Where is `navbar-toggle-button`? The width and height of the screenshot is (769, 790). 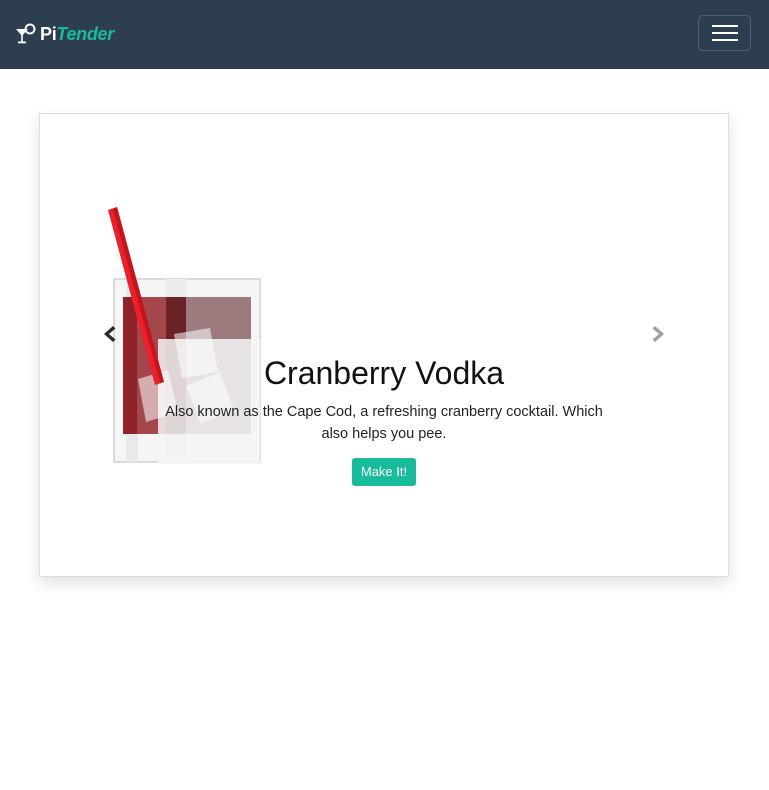 navbar-toggle-button is located at coordinates (724, 33).